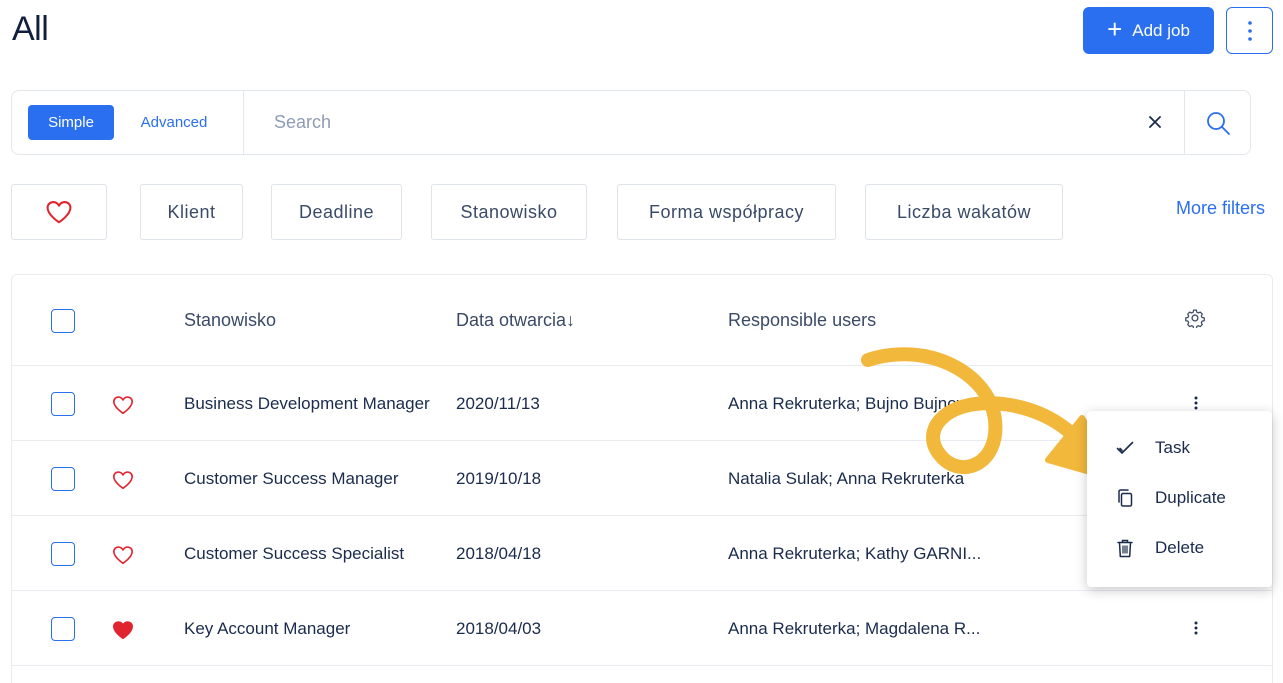  Describe the element at coordinates (174, 122) in the screenshot. I see `search-mode-advanced-tab: Advanced` at that location.